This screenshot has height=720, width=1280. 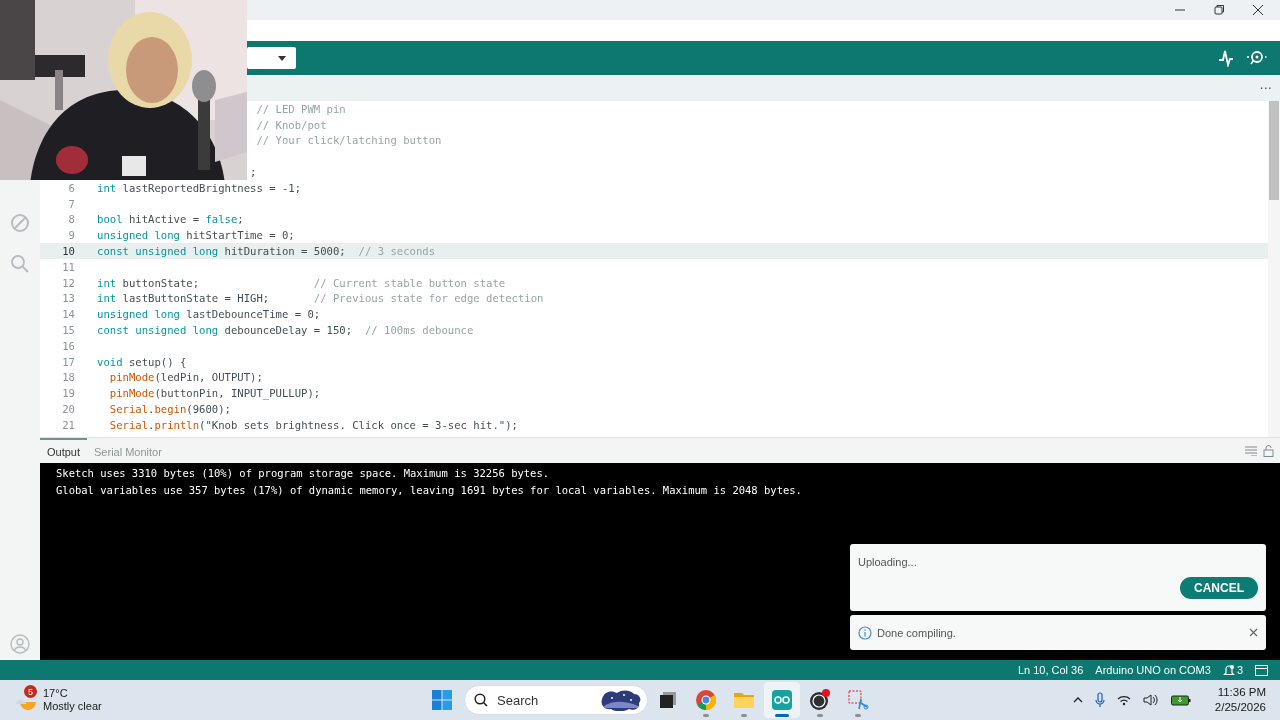 I want to click on line-number: 11, so click(x=68, y=266).